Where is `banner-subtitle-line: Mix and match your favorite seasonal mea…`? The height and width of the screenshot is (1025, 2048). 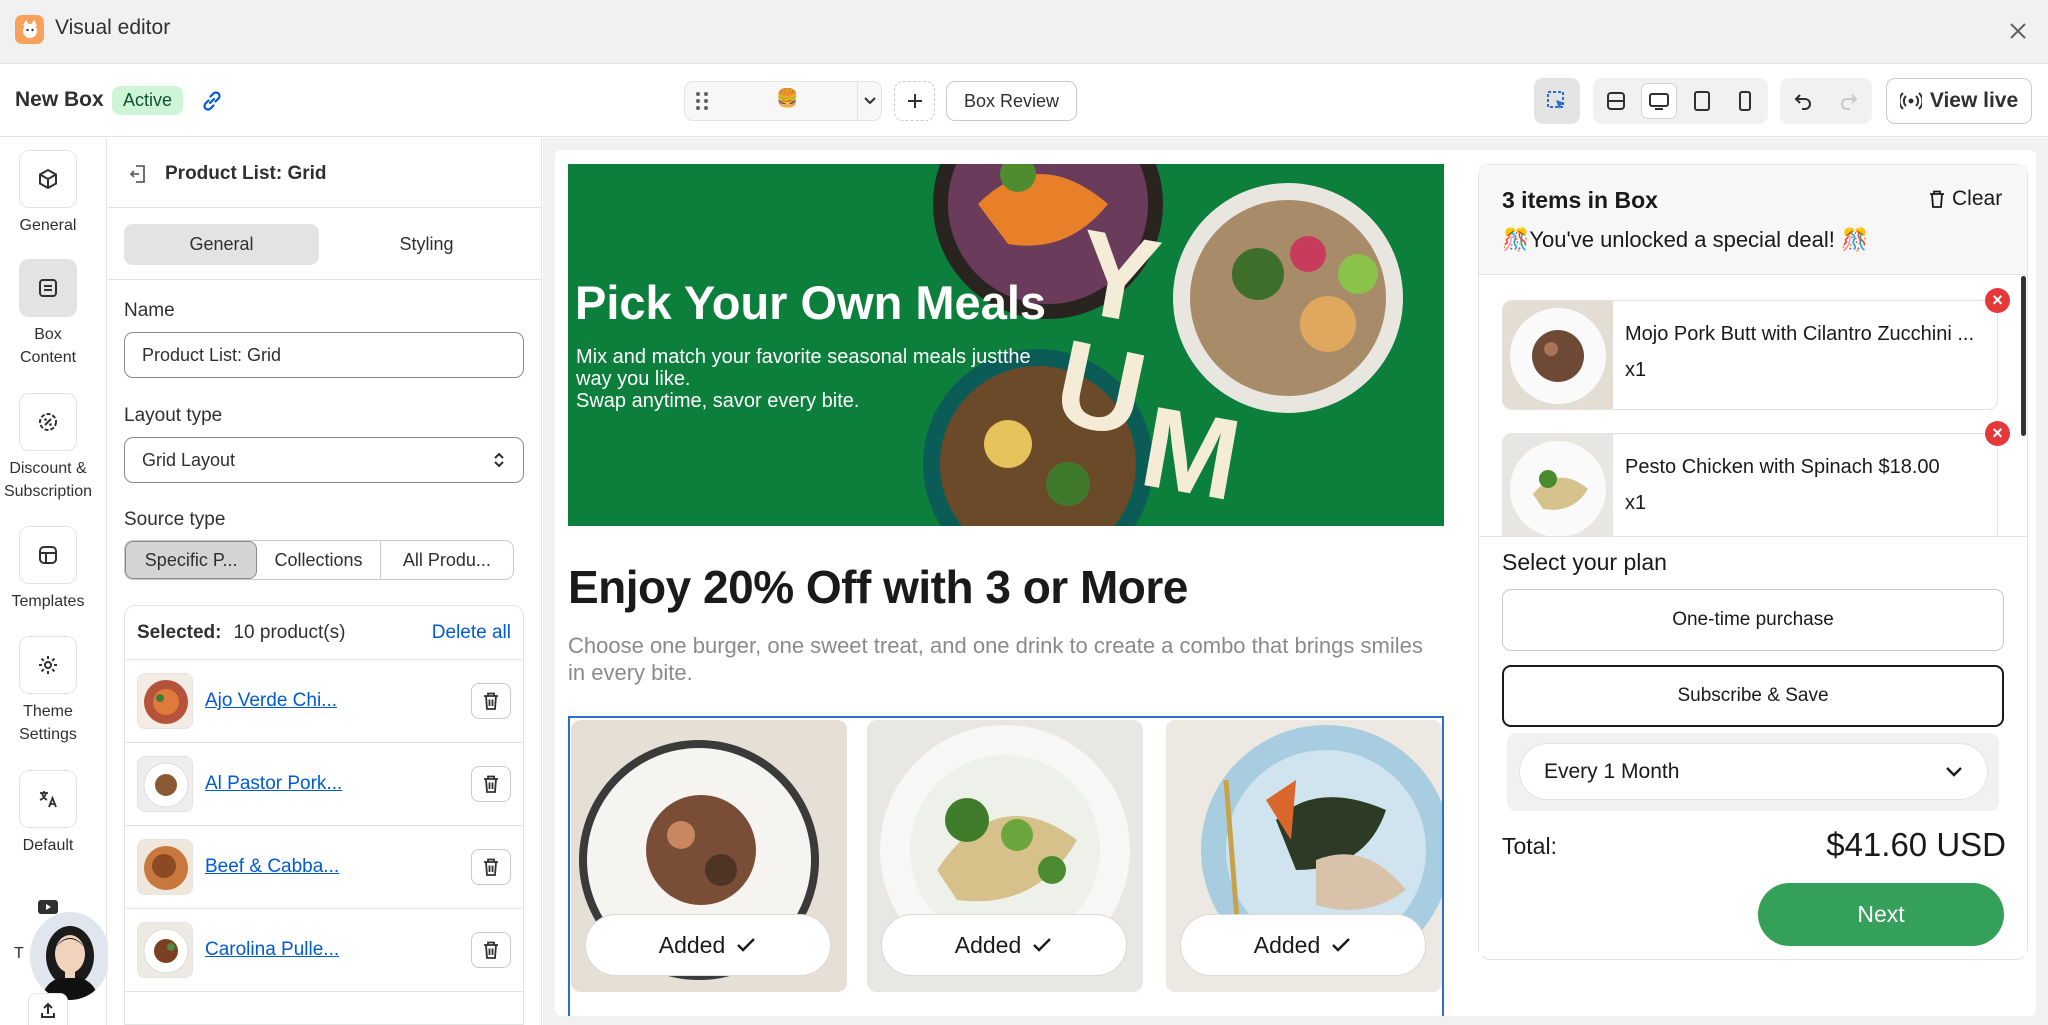
banner-subtitle-line: Mix and match your favorite seasonal mea… is located at coordinates (803, 357).